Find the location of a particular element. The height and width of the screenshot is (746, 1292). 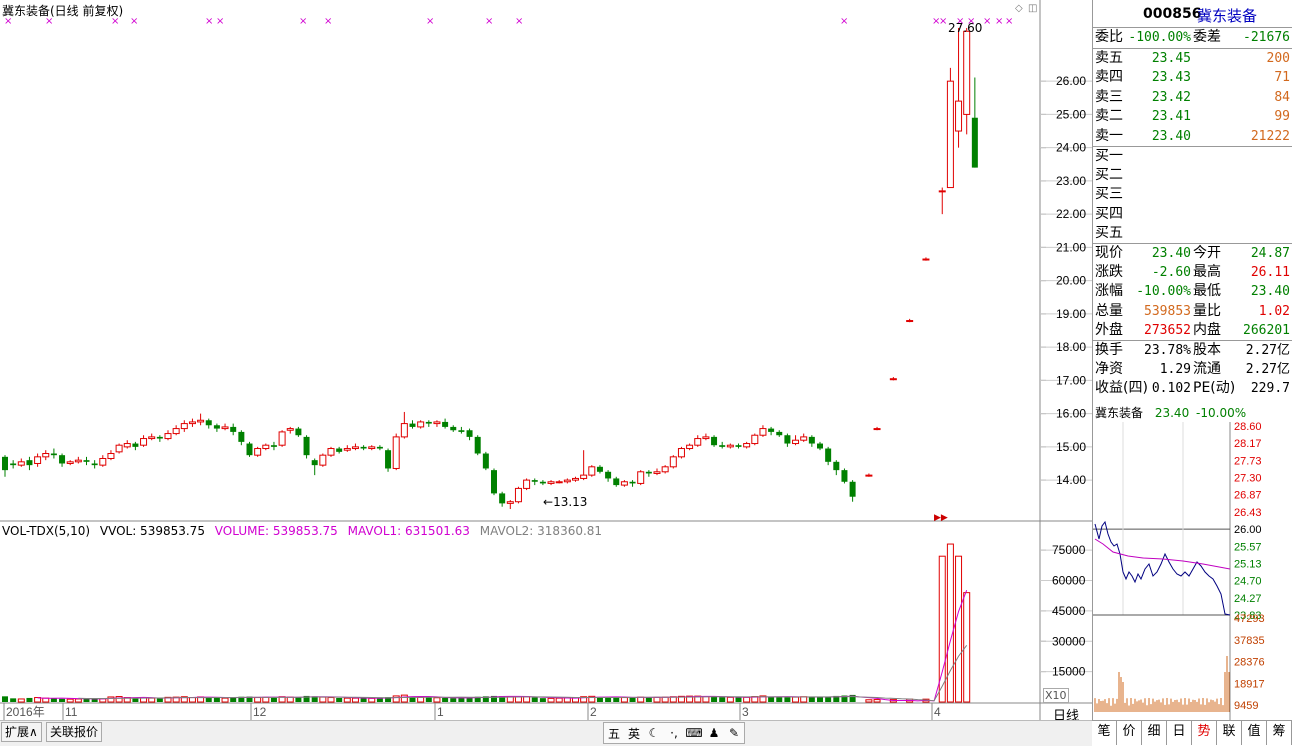

ime-button: ✎ is located at coordinates (734, 733).